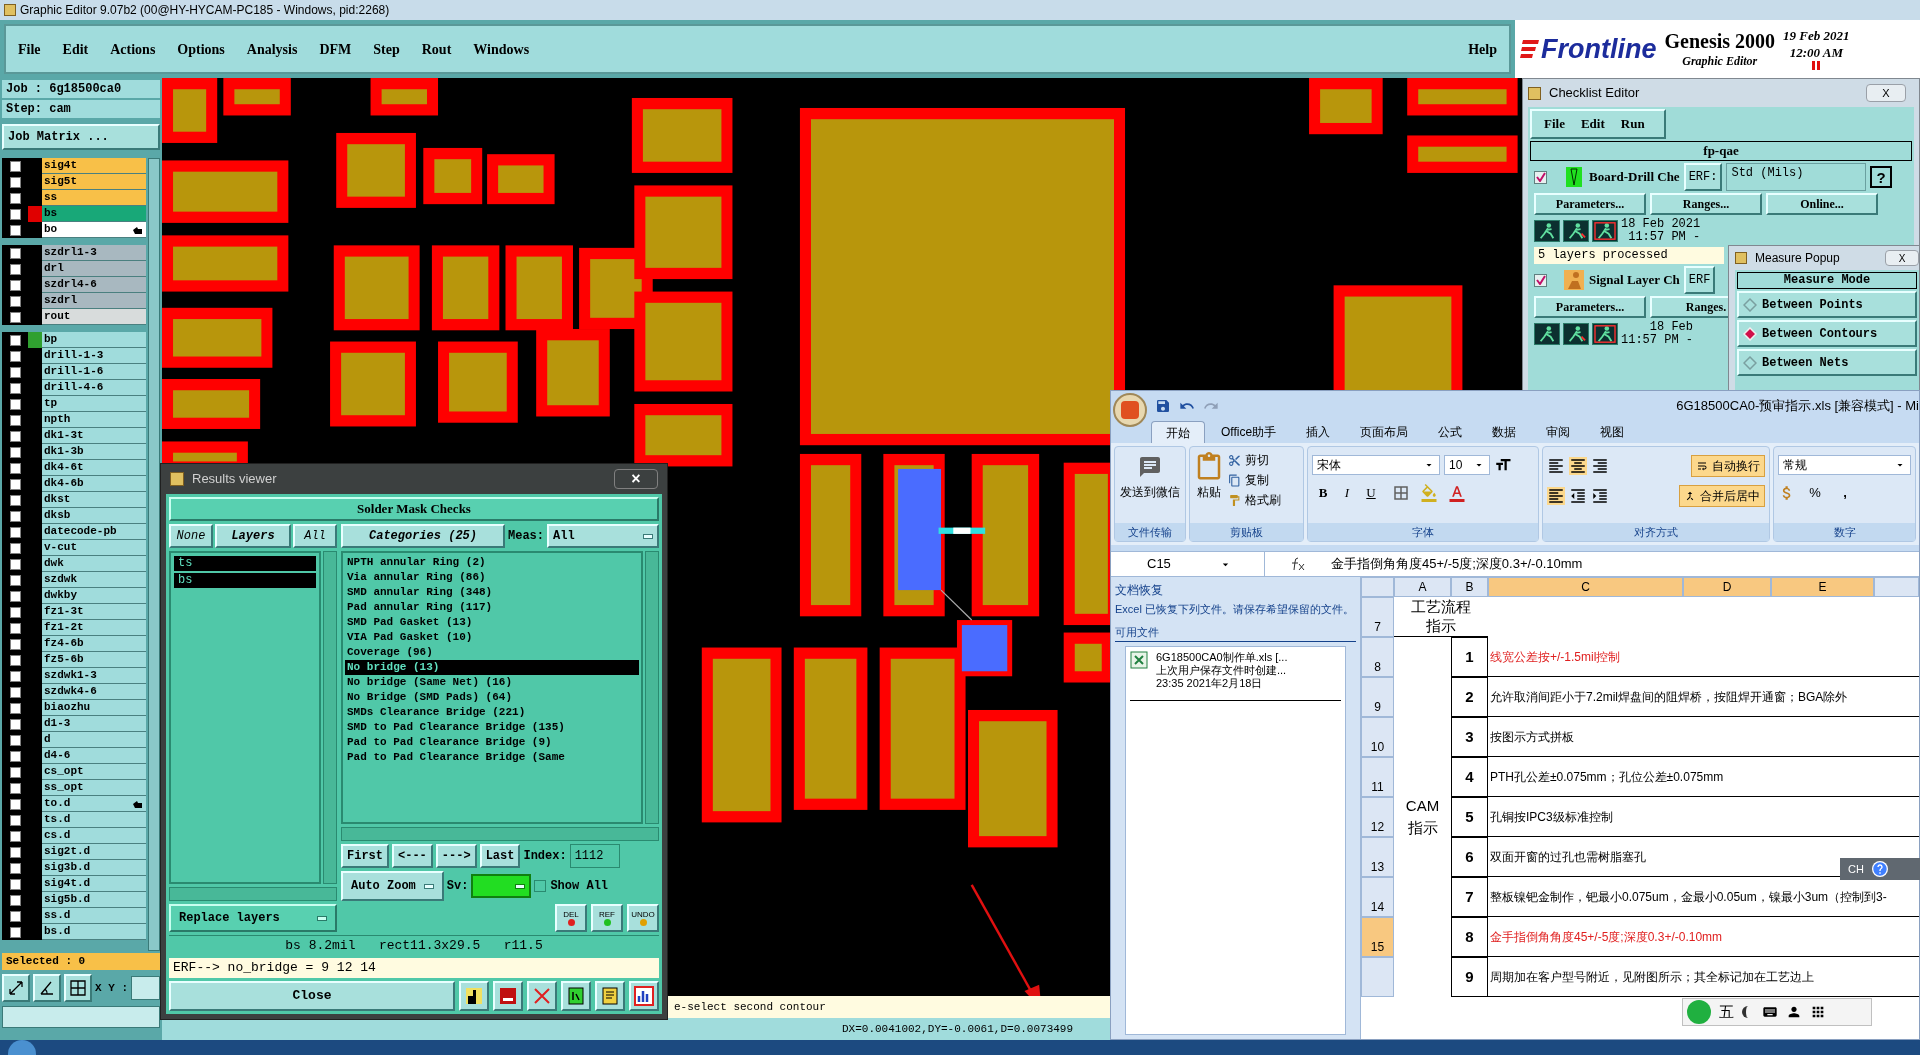 Image resolution: width=1920 pixels, height=1055 pixels. I want to click on layer-item: szdrl1-3, so click(94, 253).